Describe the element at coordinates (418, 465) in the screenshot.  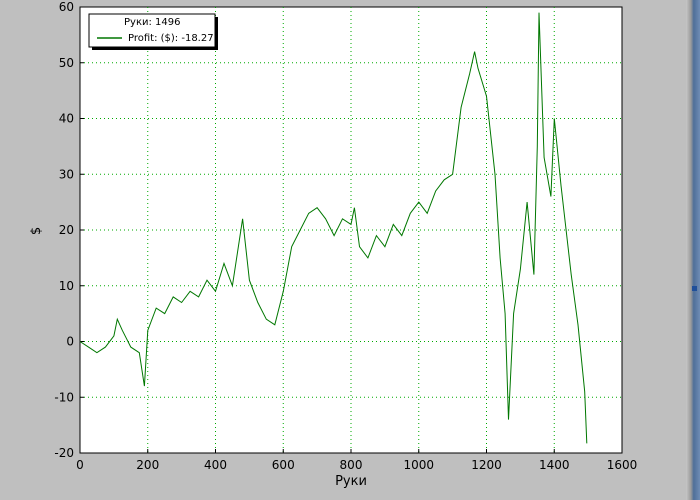
I see `x-tick-label: 1000` at that location.